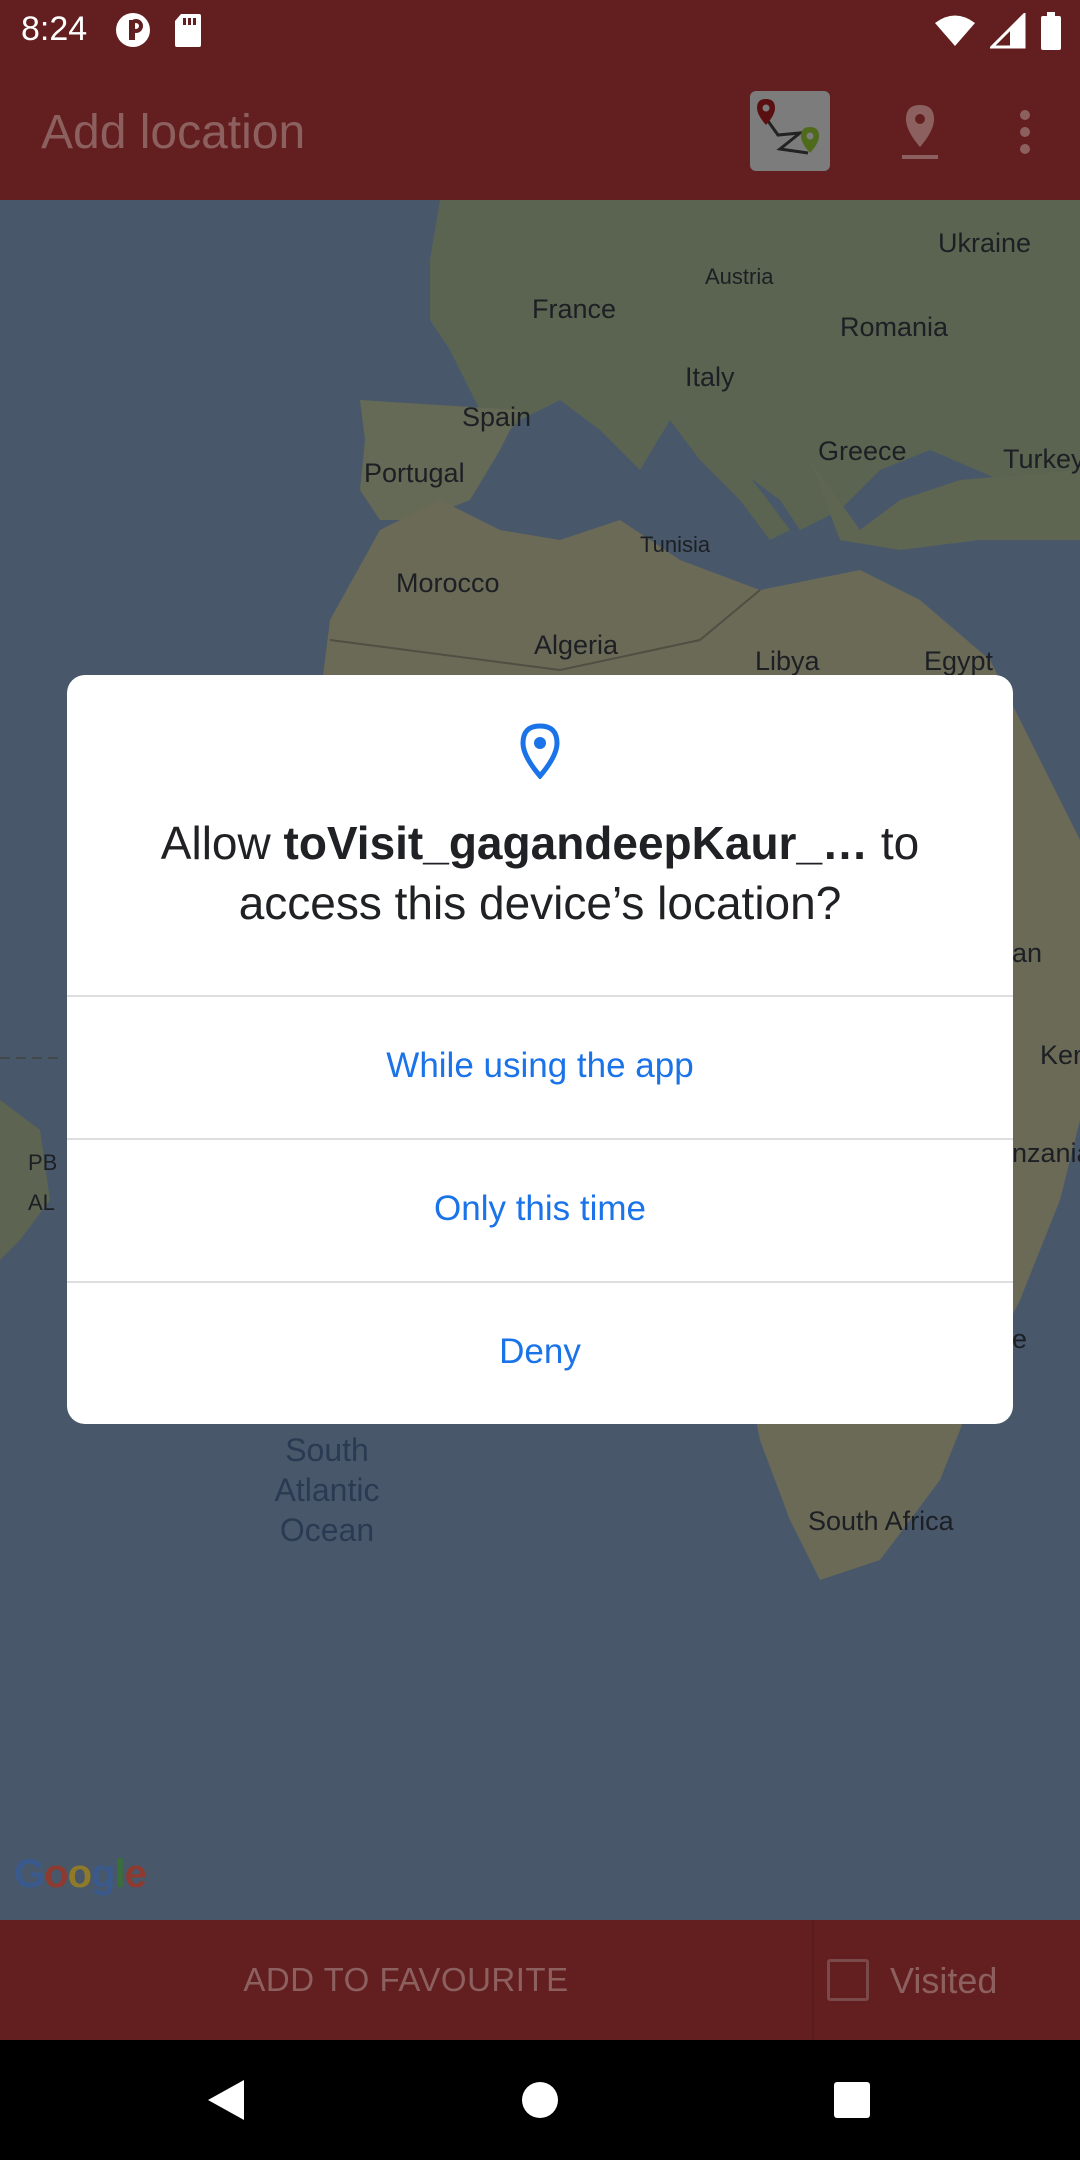  What do you see at coordinates (159, 30) in the screenshot?
I see `status-notification-icons` at bounding box center [159, 30].